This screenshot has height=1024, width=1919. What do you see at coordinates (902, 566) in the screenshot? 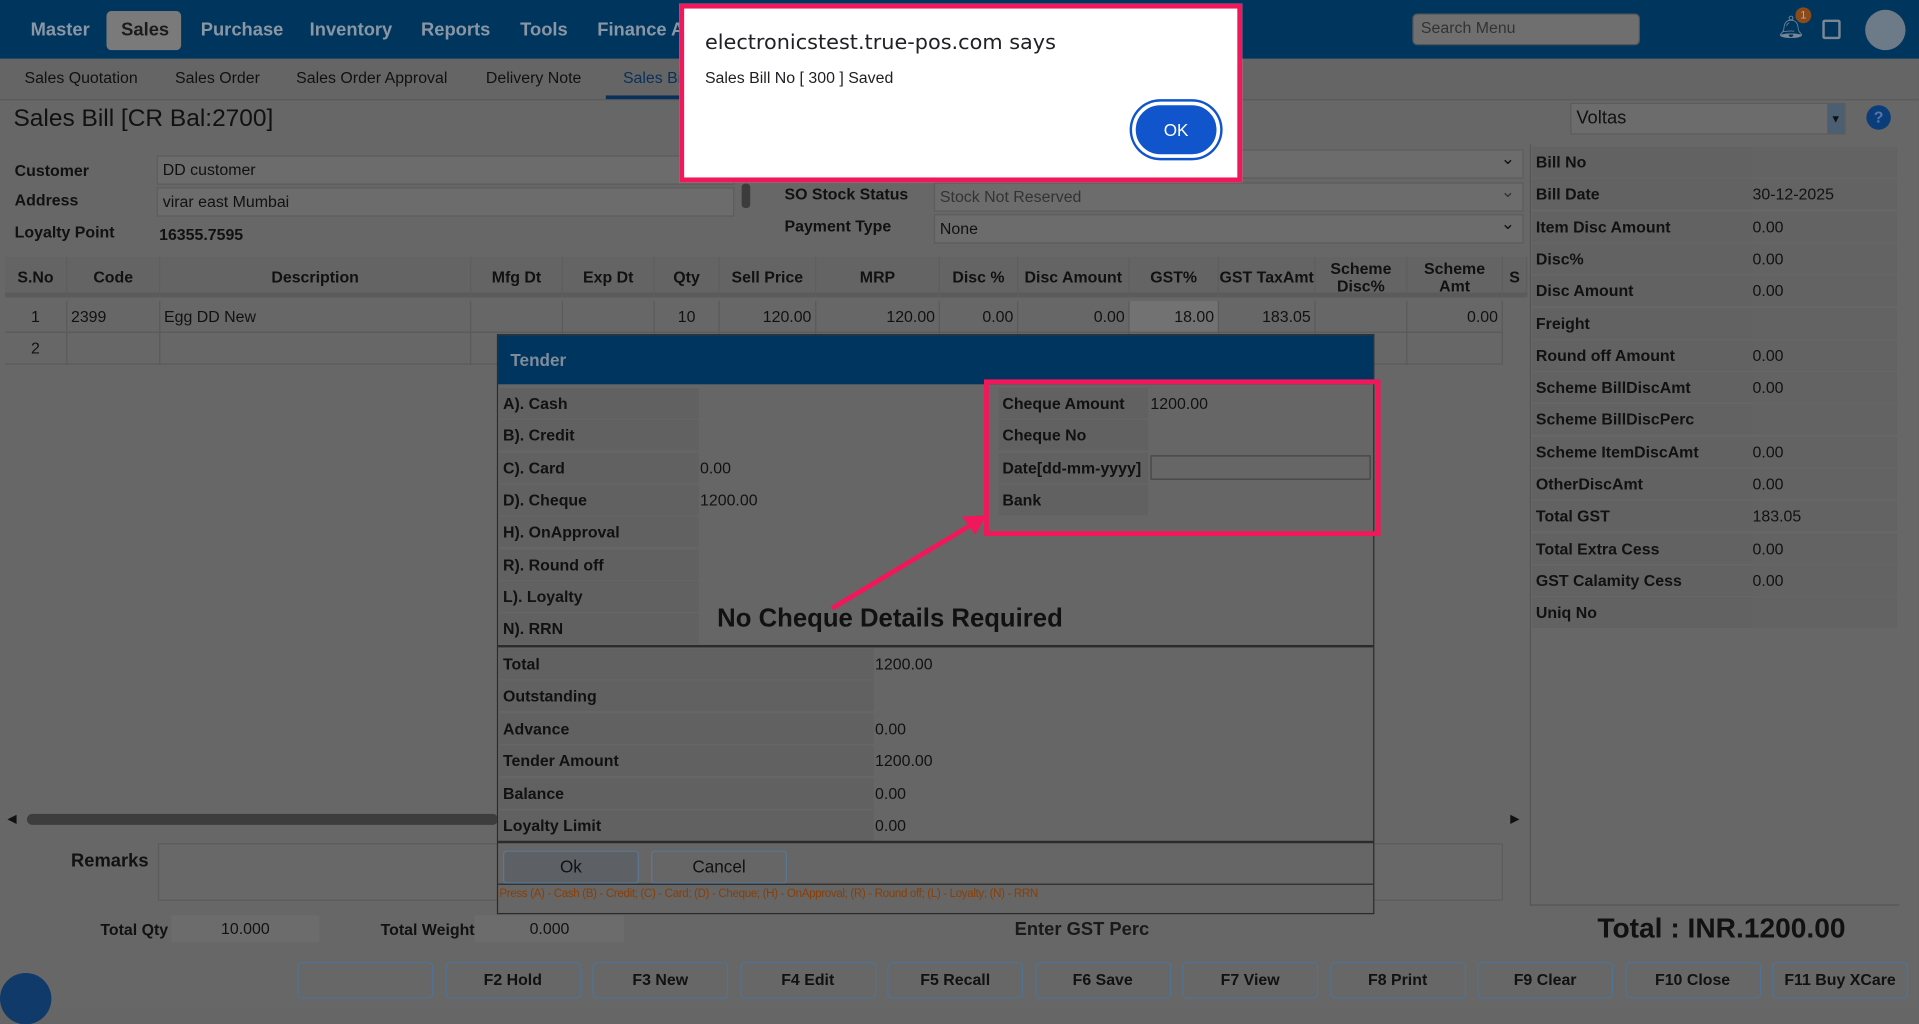
I see `arrow-line` at bounding box center [902, 566].